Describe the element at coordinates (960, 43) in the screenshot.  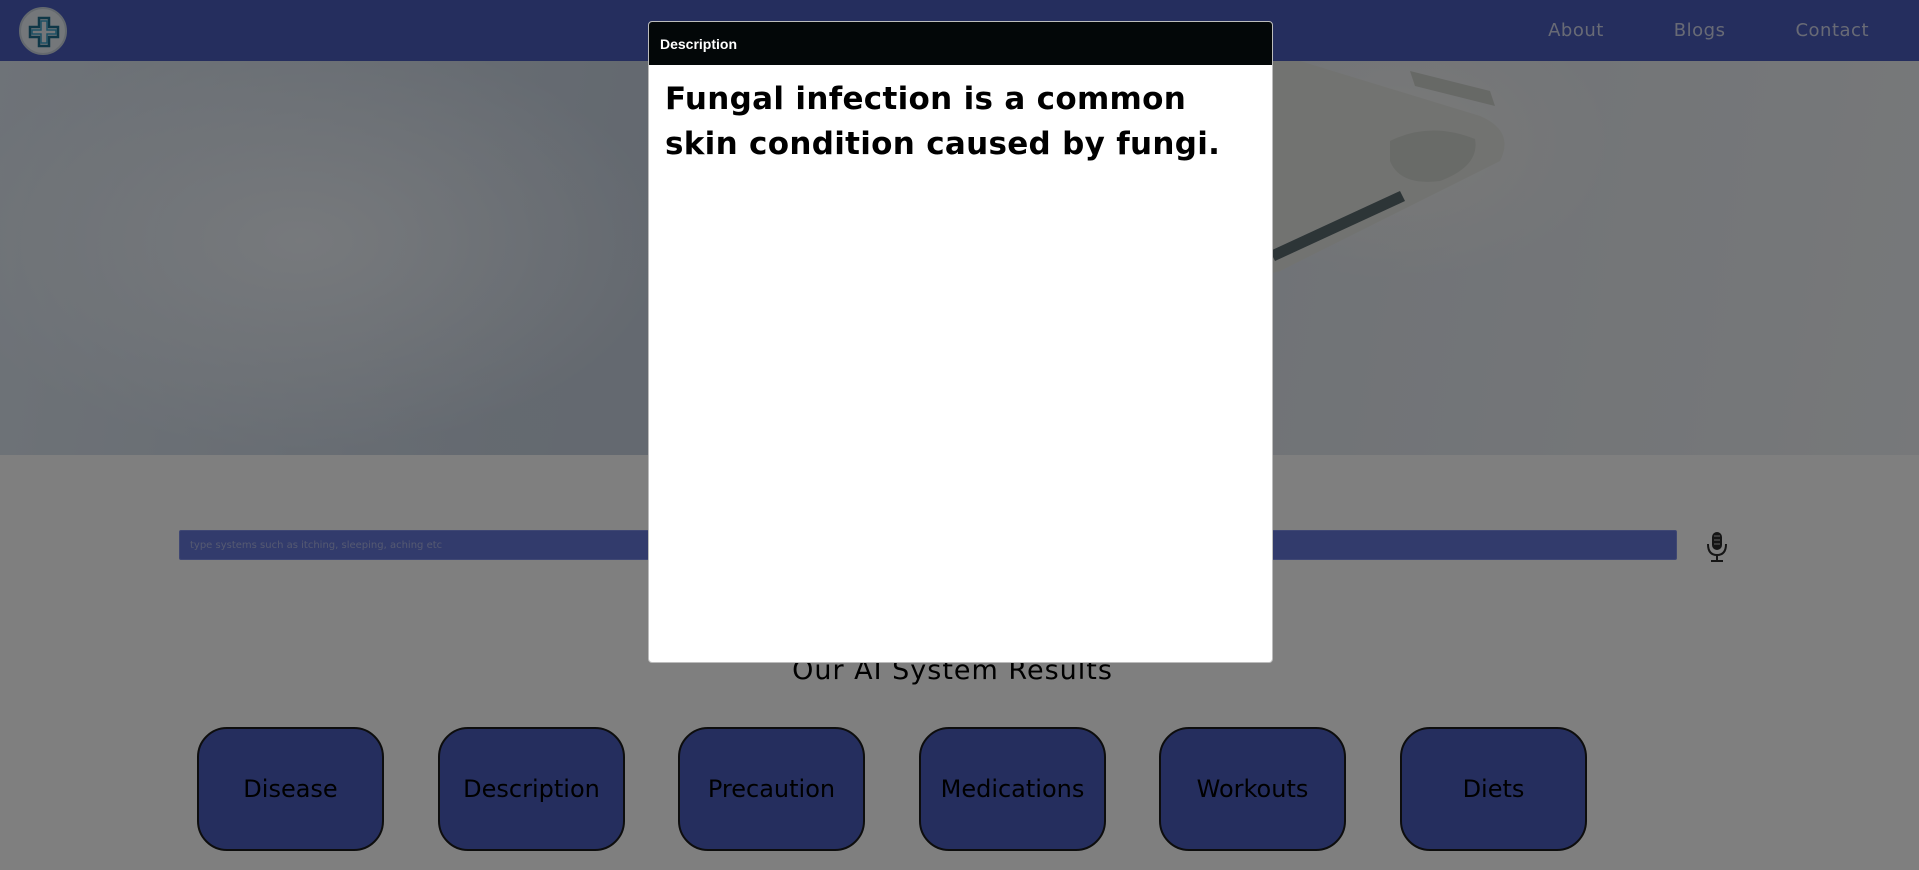
I see `modal-header: Description` at that location.